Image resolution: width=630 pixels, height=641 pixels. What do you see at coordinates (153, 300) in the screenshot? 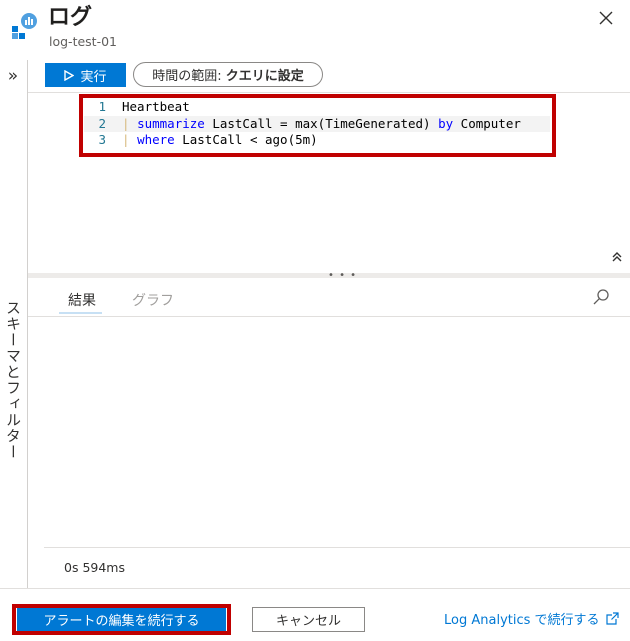
I see `tab-chart: グラフ` at bounding box center [153, 300].